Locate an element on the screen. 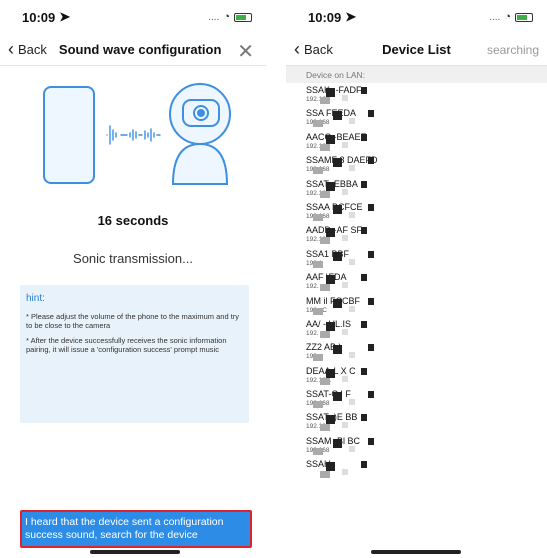  device-list-item: SSAK- -FADF 192.168 is located at coordinates (416, 94).